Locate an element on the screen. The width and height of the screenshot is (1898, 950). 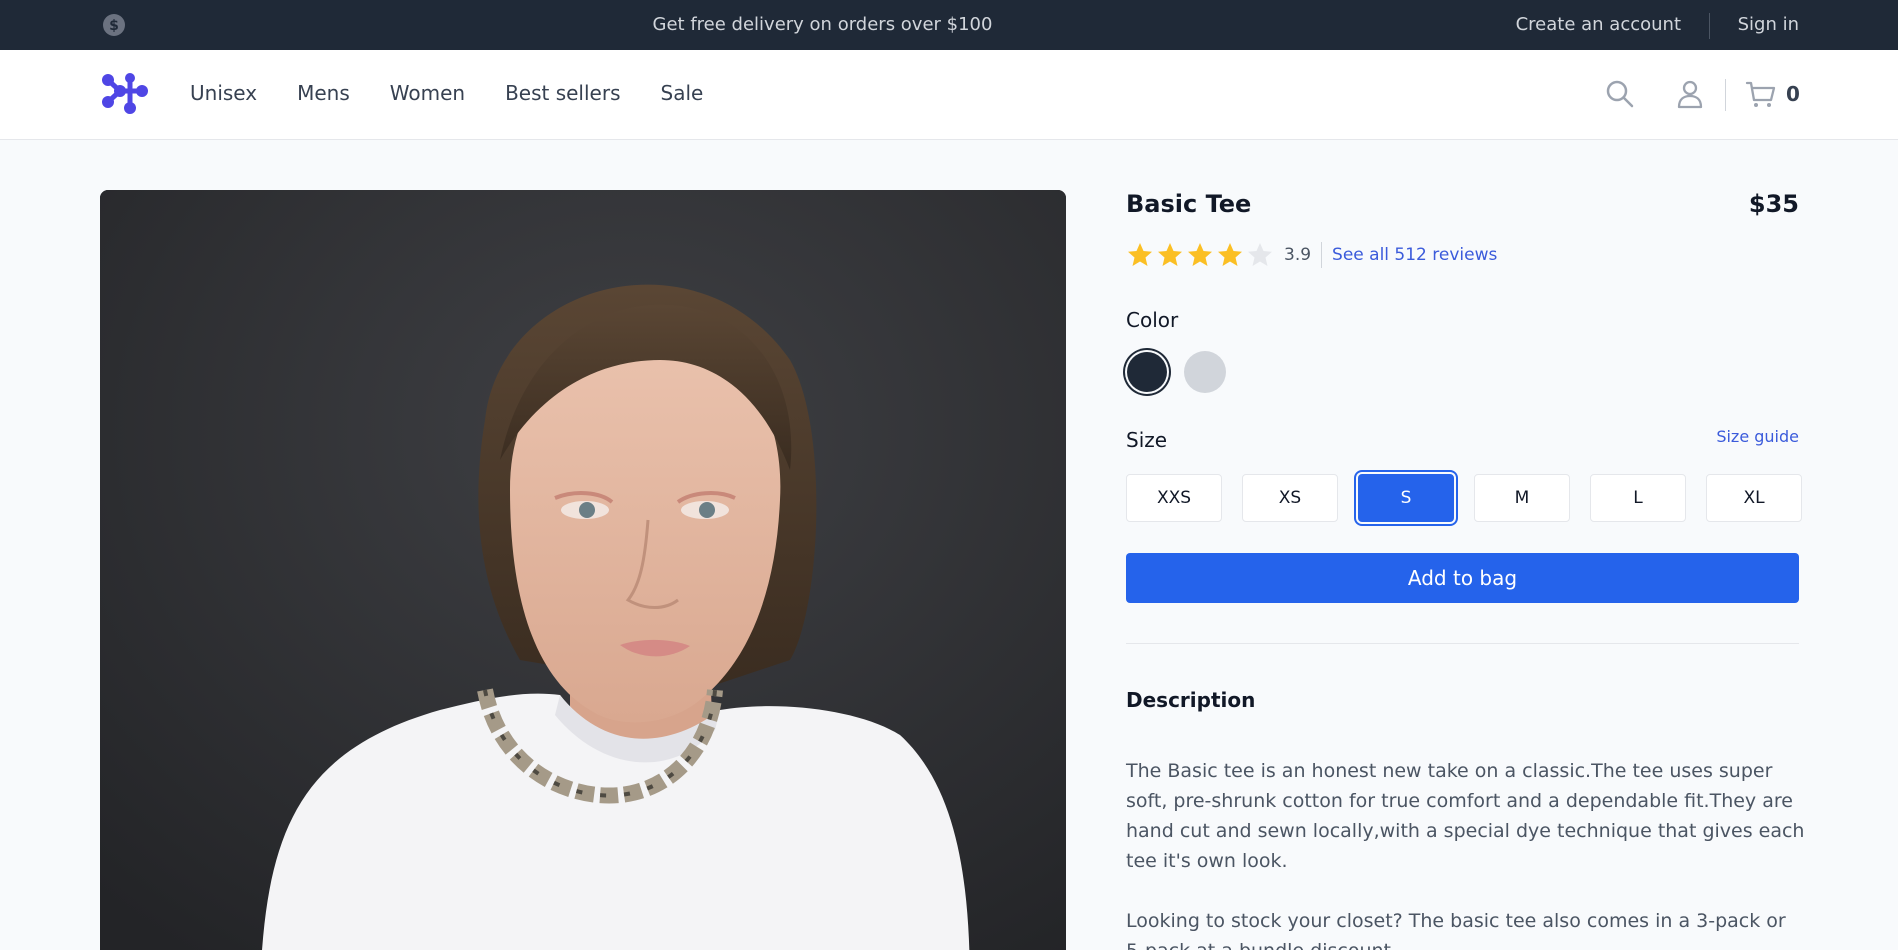
nav-links: Unisex Mens Women Best sellers Sale is located at coordinates (466, 93).